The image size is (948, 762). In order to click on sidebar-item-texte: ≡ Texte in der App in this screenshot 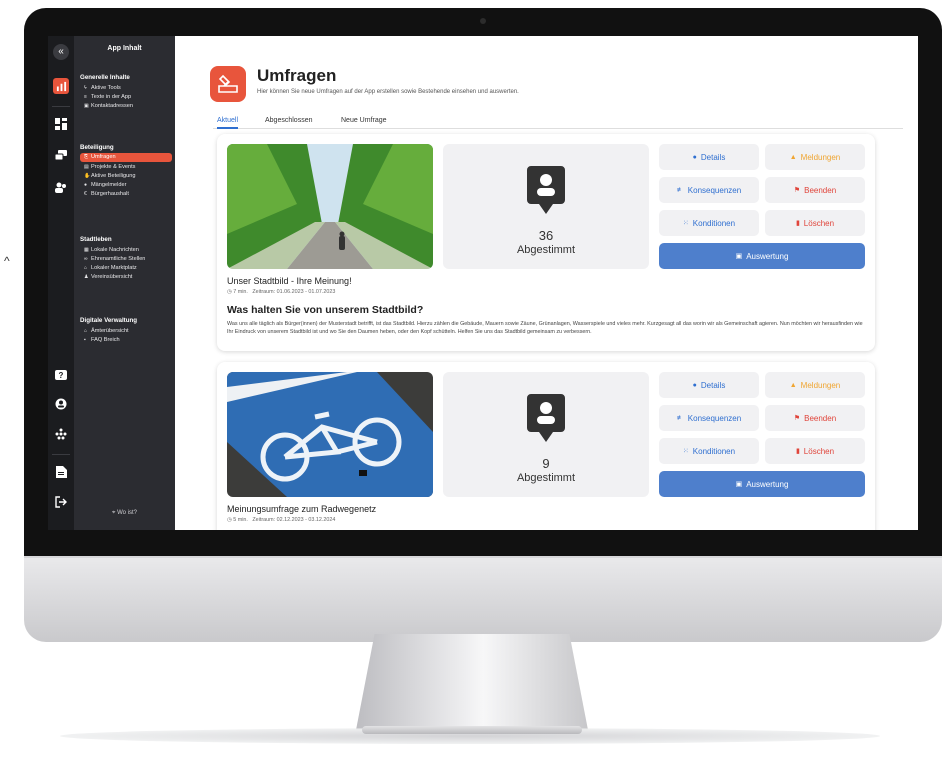, I will do `click(127, 97)`.